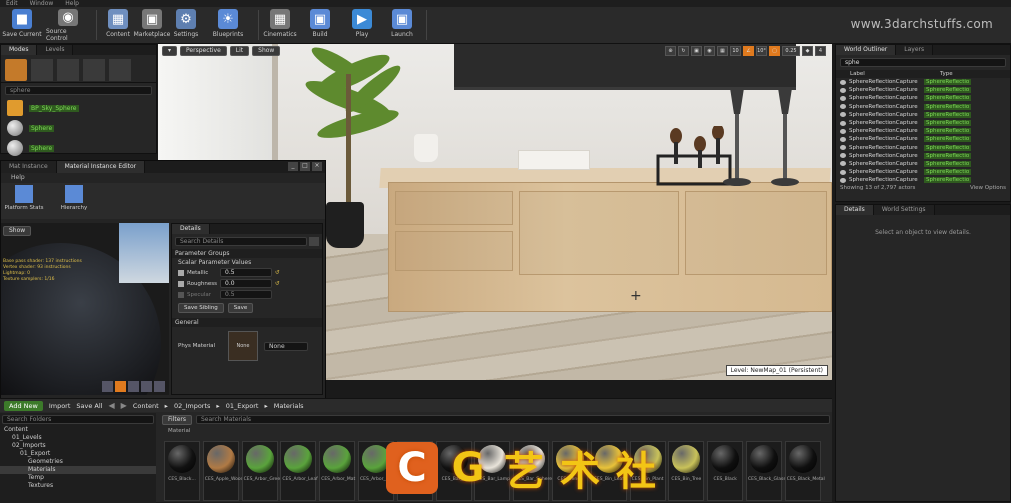  Describe the element at coordinates (74, 201) in the screenshot. I see `hierarchy-button: Hierarchy` at that location.